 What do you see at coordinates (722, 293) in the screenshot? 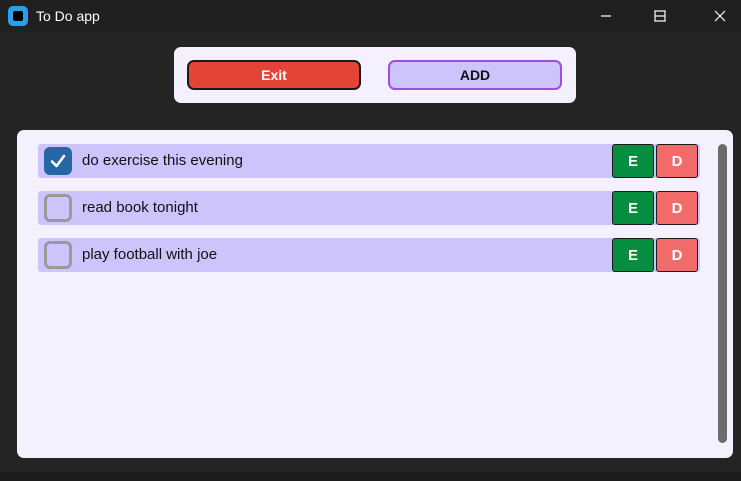
I see `scrollbar` at bounding box center [722, 293].